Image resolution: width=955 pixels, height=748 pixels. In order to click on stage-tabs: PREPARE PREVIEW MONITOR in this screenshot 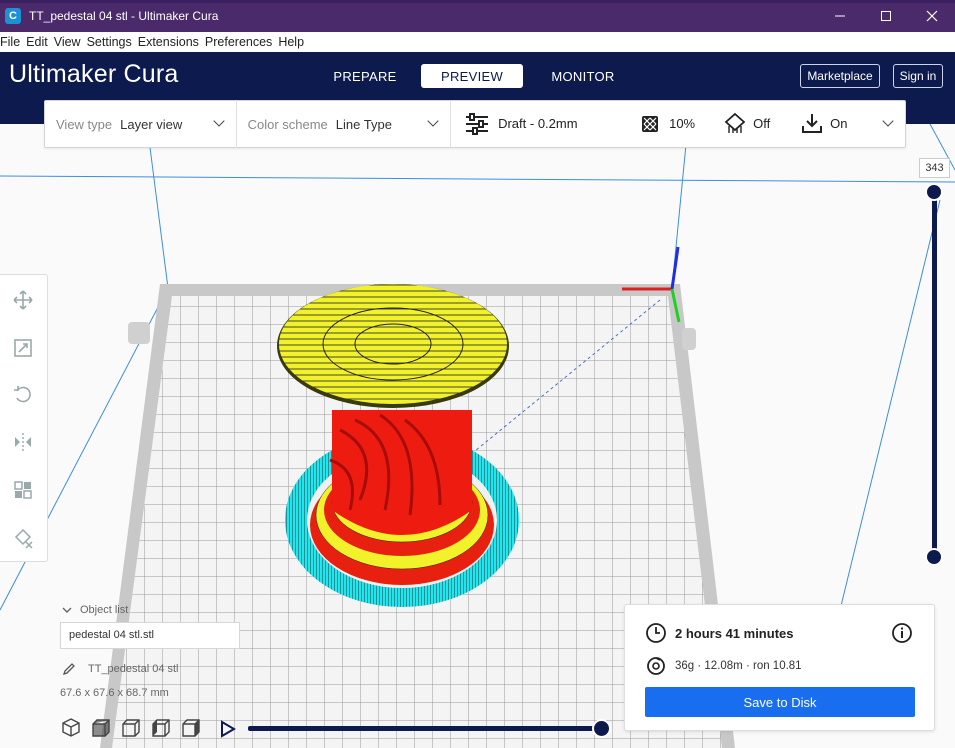, I will do `click(479, 76)`.